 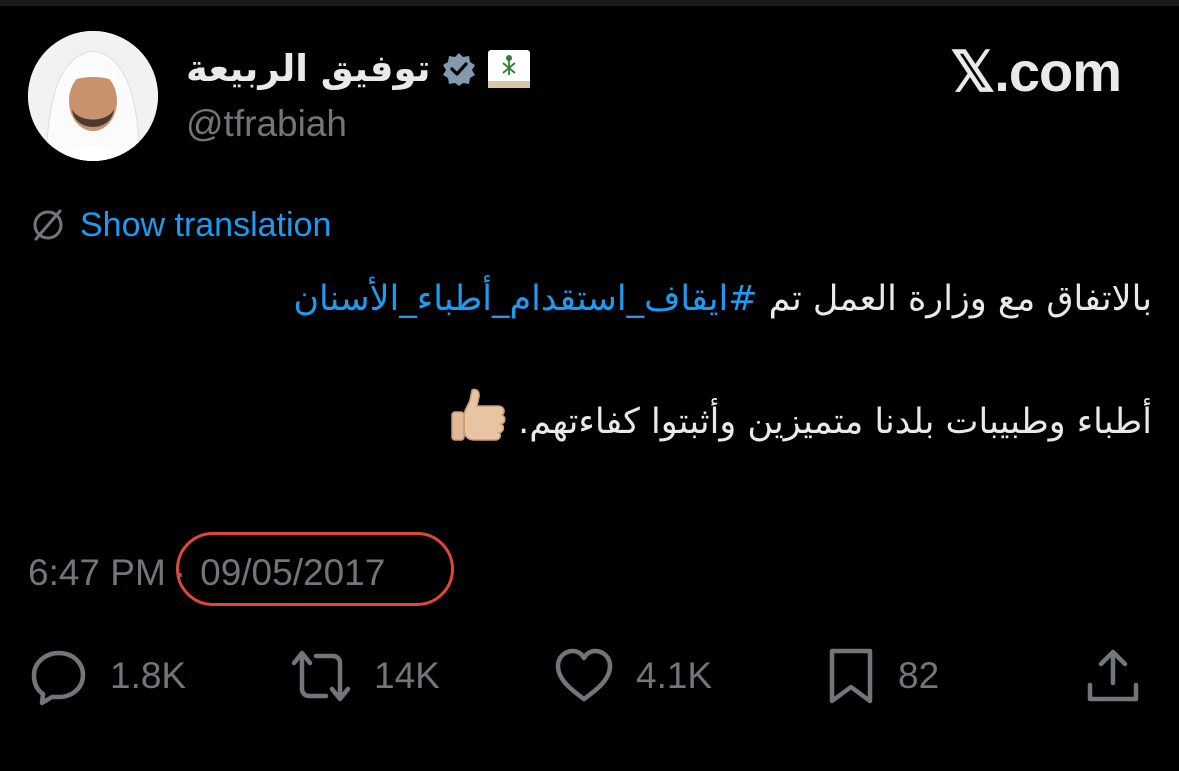 I want to click on avatar, so click(x=93, y=96).